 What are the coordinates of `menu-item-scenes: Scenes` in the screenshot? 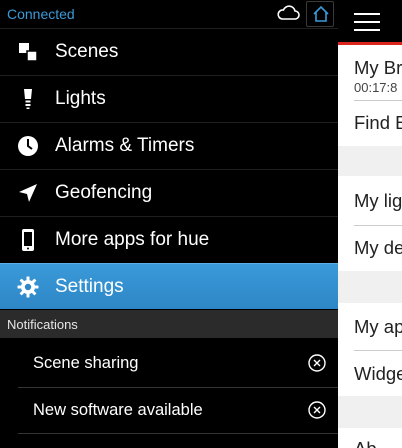 It's located at (169, 51).